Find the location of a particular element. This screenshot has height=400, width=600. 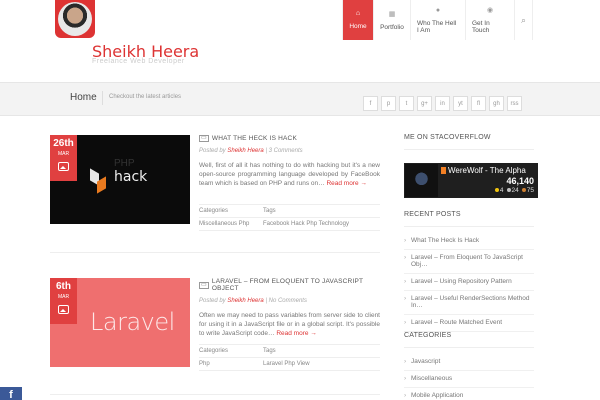

so-username: WereWolf - The Alpha is located at coordinates (483, 170).